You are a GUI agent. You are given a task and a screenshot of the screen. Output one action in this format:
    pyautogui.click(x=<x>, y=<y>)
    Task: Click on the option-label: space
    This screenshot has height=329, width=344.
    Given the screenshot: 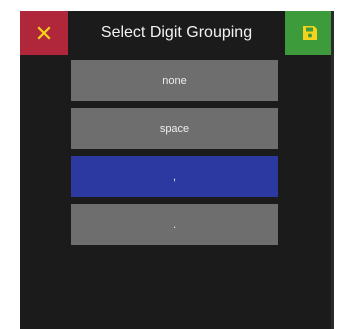 What is the action you would take?
    pyautogui.click(x=174, y=128)
    